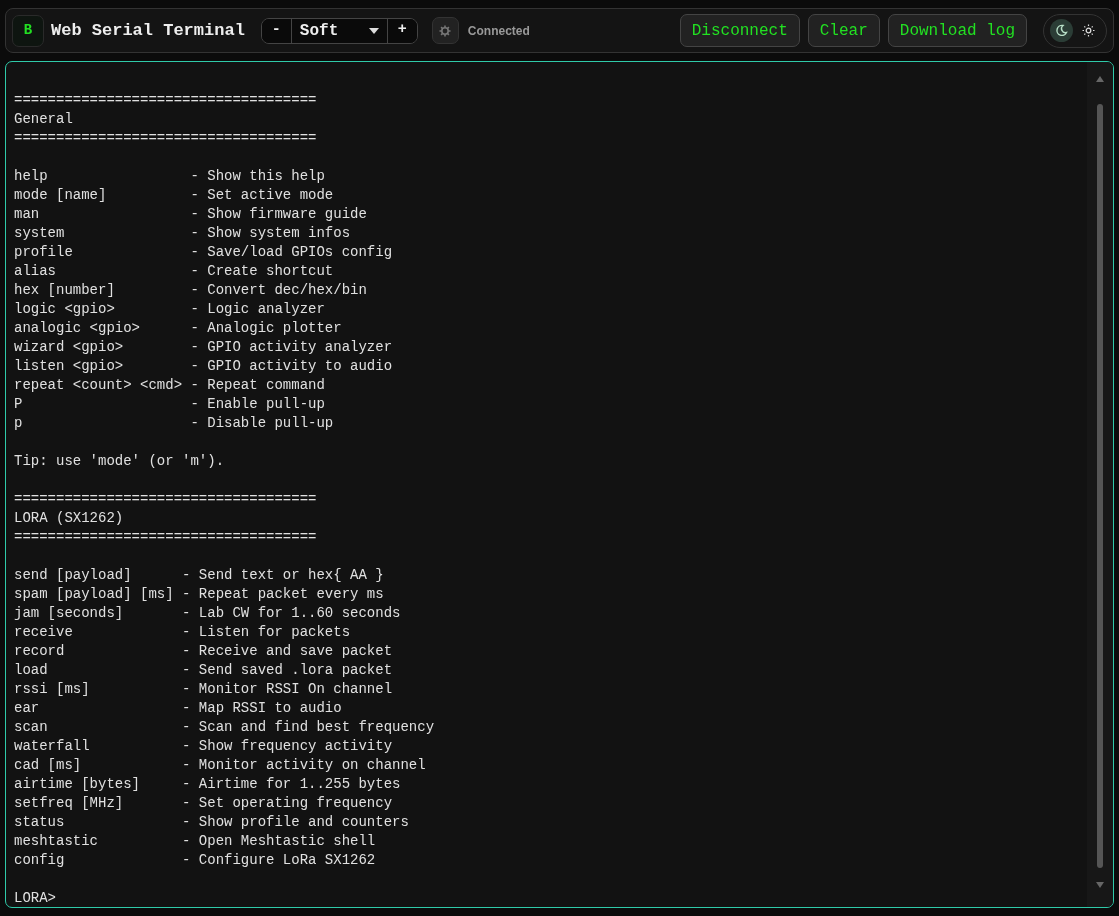 The width and height of the screenshot is (1119, 916). What do you see at coordinates (199, 594) in the screenshot?
I see `terminal-line: spam [payload] [ms] - Repeat packet every ms` at bounding box center [199, 594].